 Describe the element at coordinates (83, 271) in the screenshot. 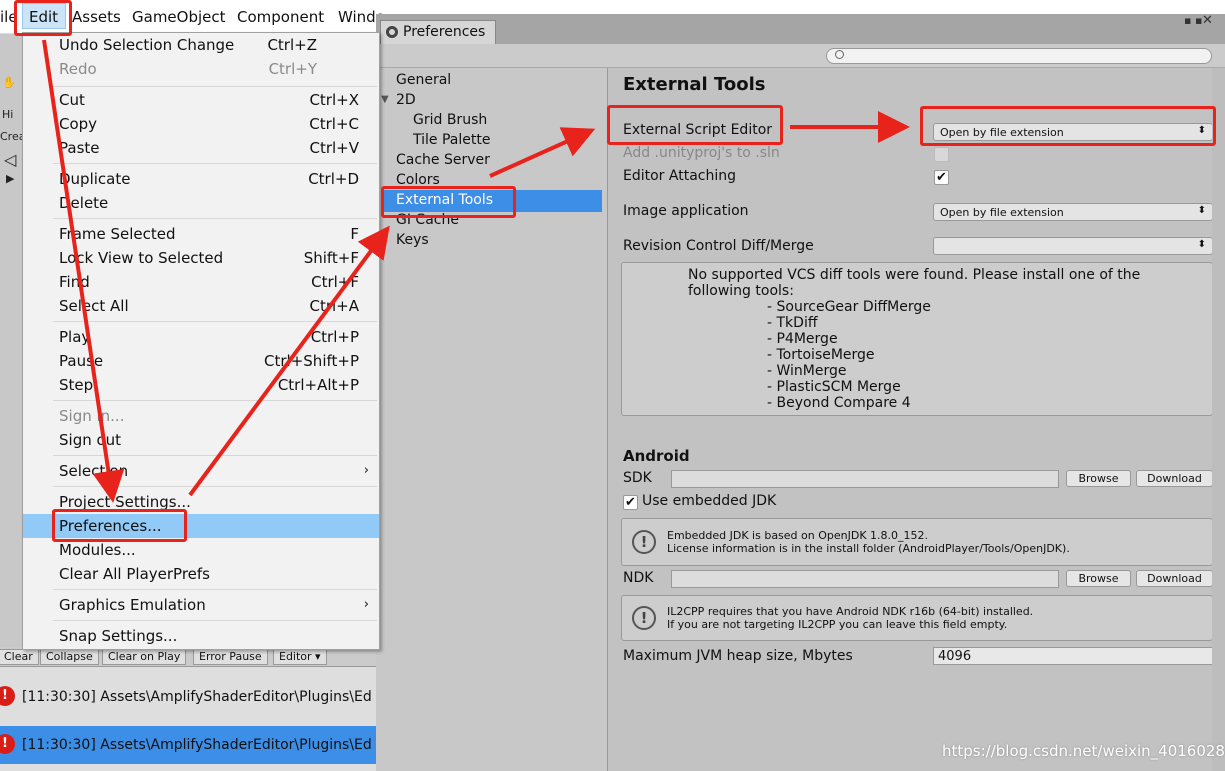

I see `arrow-edit-to-preferences` at that location.